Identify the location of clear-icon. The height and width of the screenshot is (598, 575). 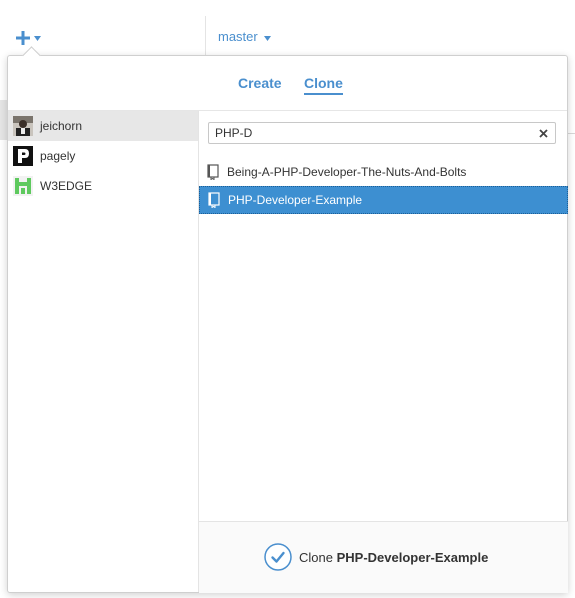
(543, 133).